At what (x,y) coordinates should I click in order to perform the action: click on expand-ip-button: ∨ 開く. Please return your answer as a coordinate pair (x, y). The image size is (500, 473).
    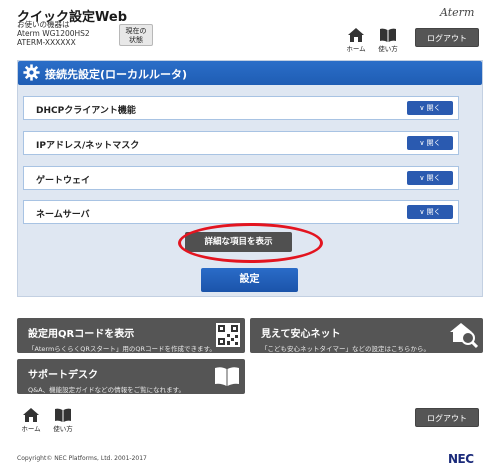
    Looking at the image, I should click on (430, 143).